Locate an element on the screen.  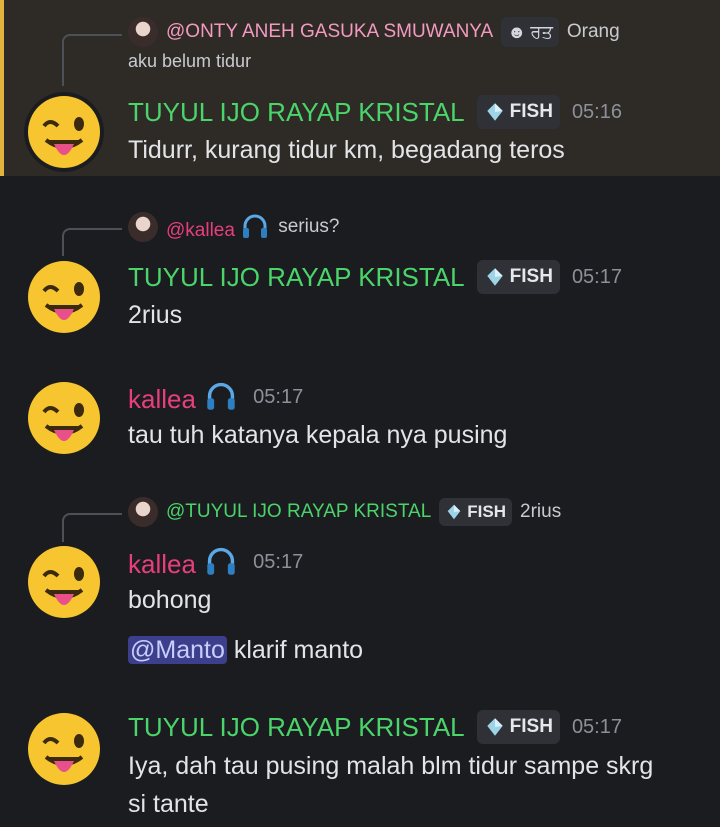
reply-text: 2rius is located at coordinates (541, 511).